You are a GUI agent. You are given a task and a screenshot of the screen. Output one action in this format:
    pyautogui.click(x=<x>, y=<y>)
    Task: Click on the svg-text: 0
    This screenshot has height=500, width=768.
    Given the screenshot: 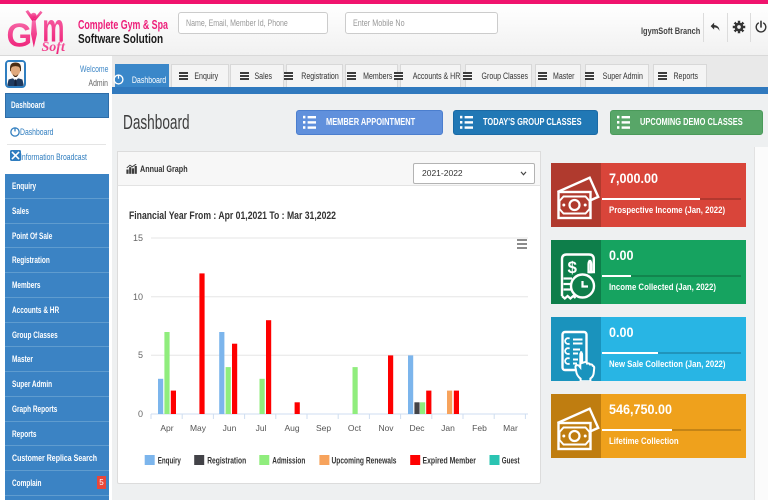 What is the action you would take?
    pyautogui.click(x=140, y=414)
    